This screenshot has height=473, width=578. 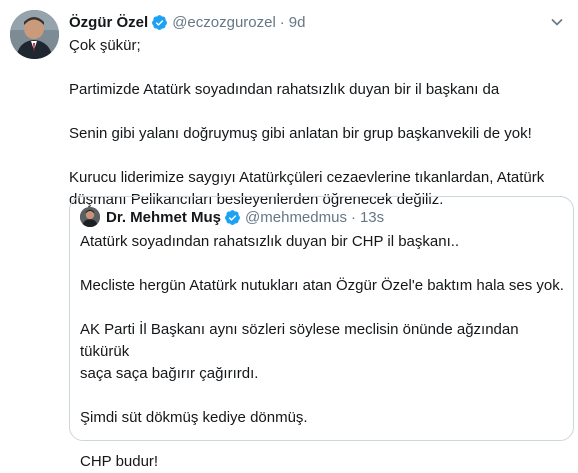 I want to click on quoted-author-avatar, so click(x=90, y=217).